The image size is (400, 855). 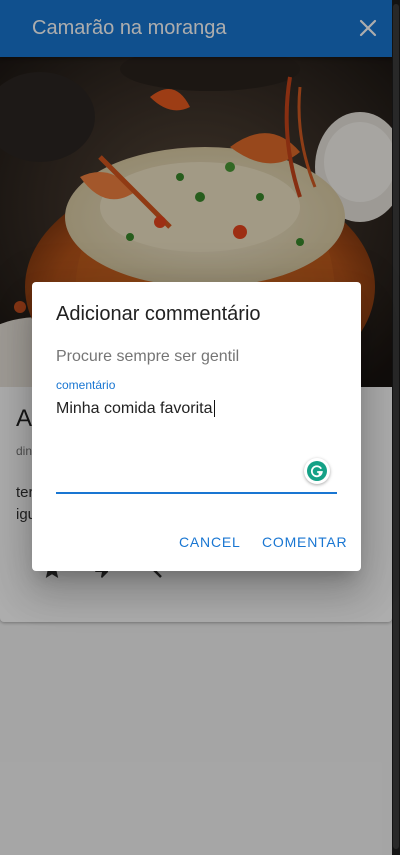 I want to click on cancel-button: CANCEL, so click(x=210, y=542).